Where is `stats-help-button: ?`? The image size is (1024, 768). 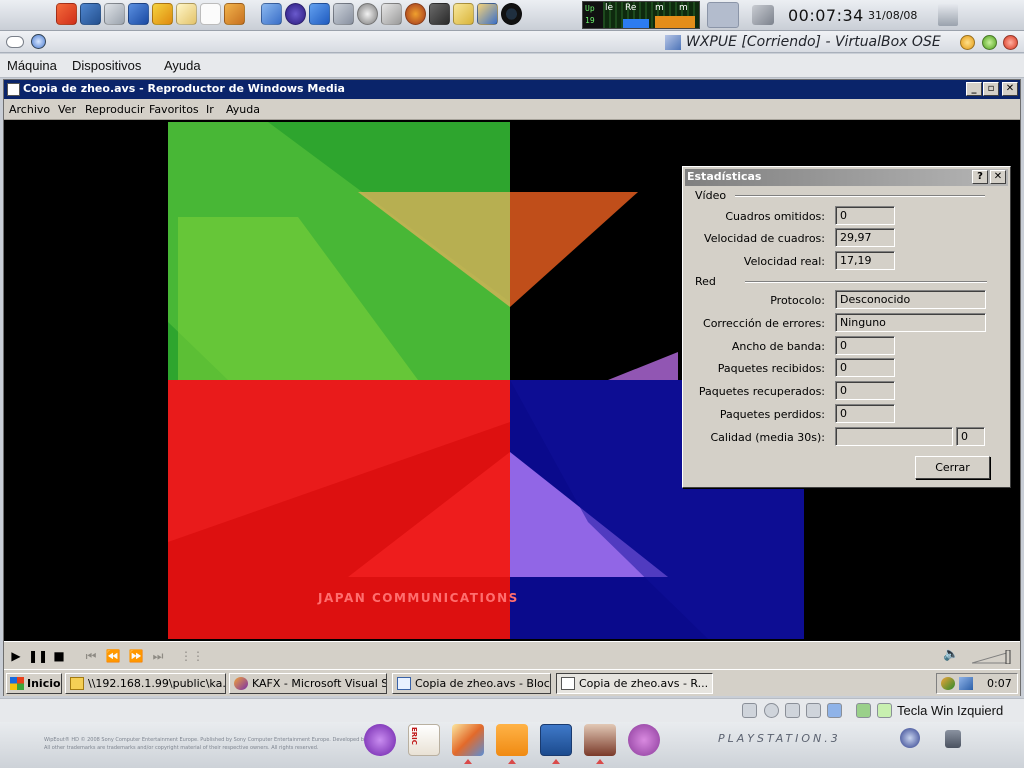 stats-help-button: ? is located at coordinates (980, 177).